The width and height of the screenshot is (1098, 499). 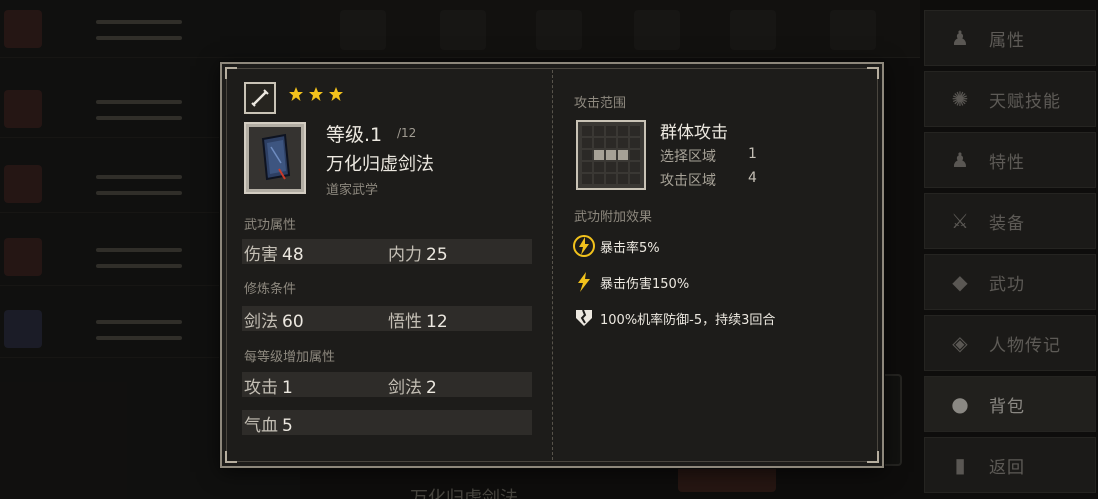 What do you see at coordinates (287, 426) in the screenshot?
I see `stat-value: 5` at bounding box center [287, 426].